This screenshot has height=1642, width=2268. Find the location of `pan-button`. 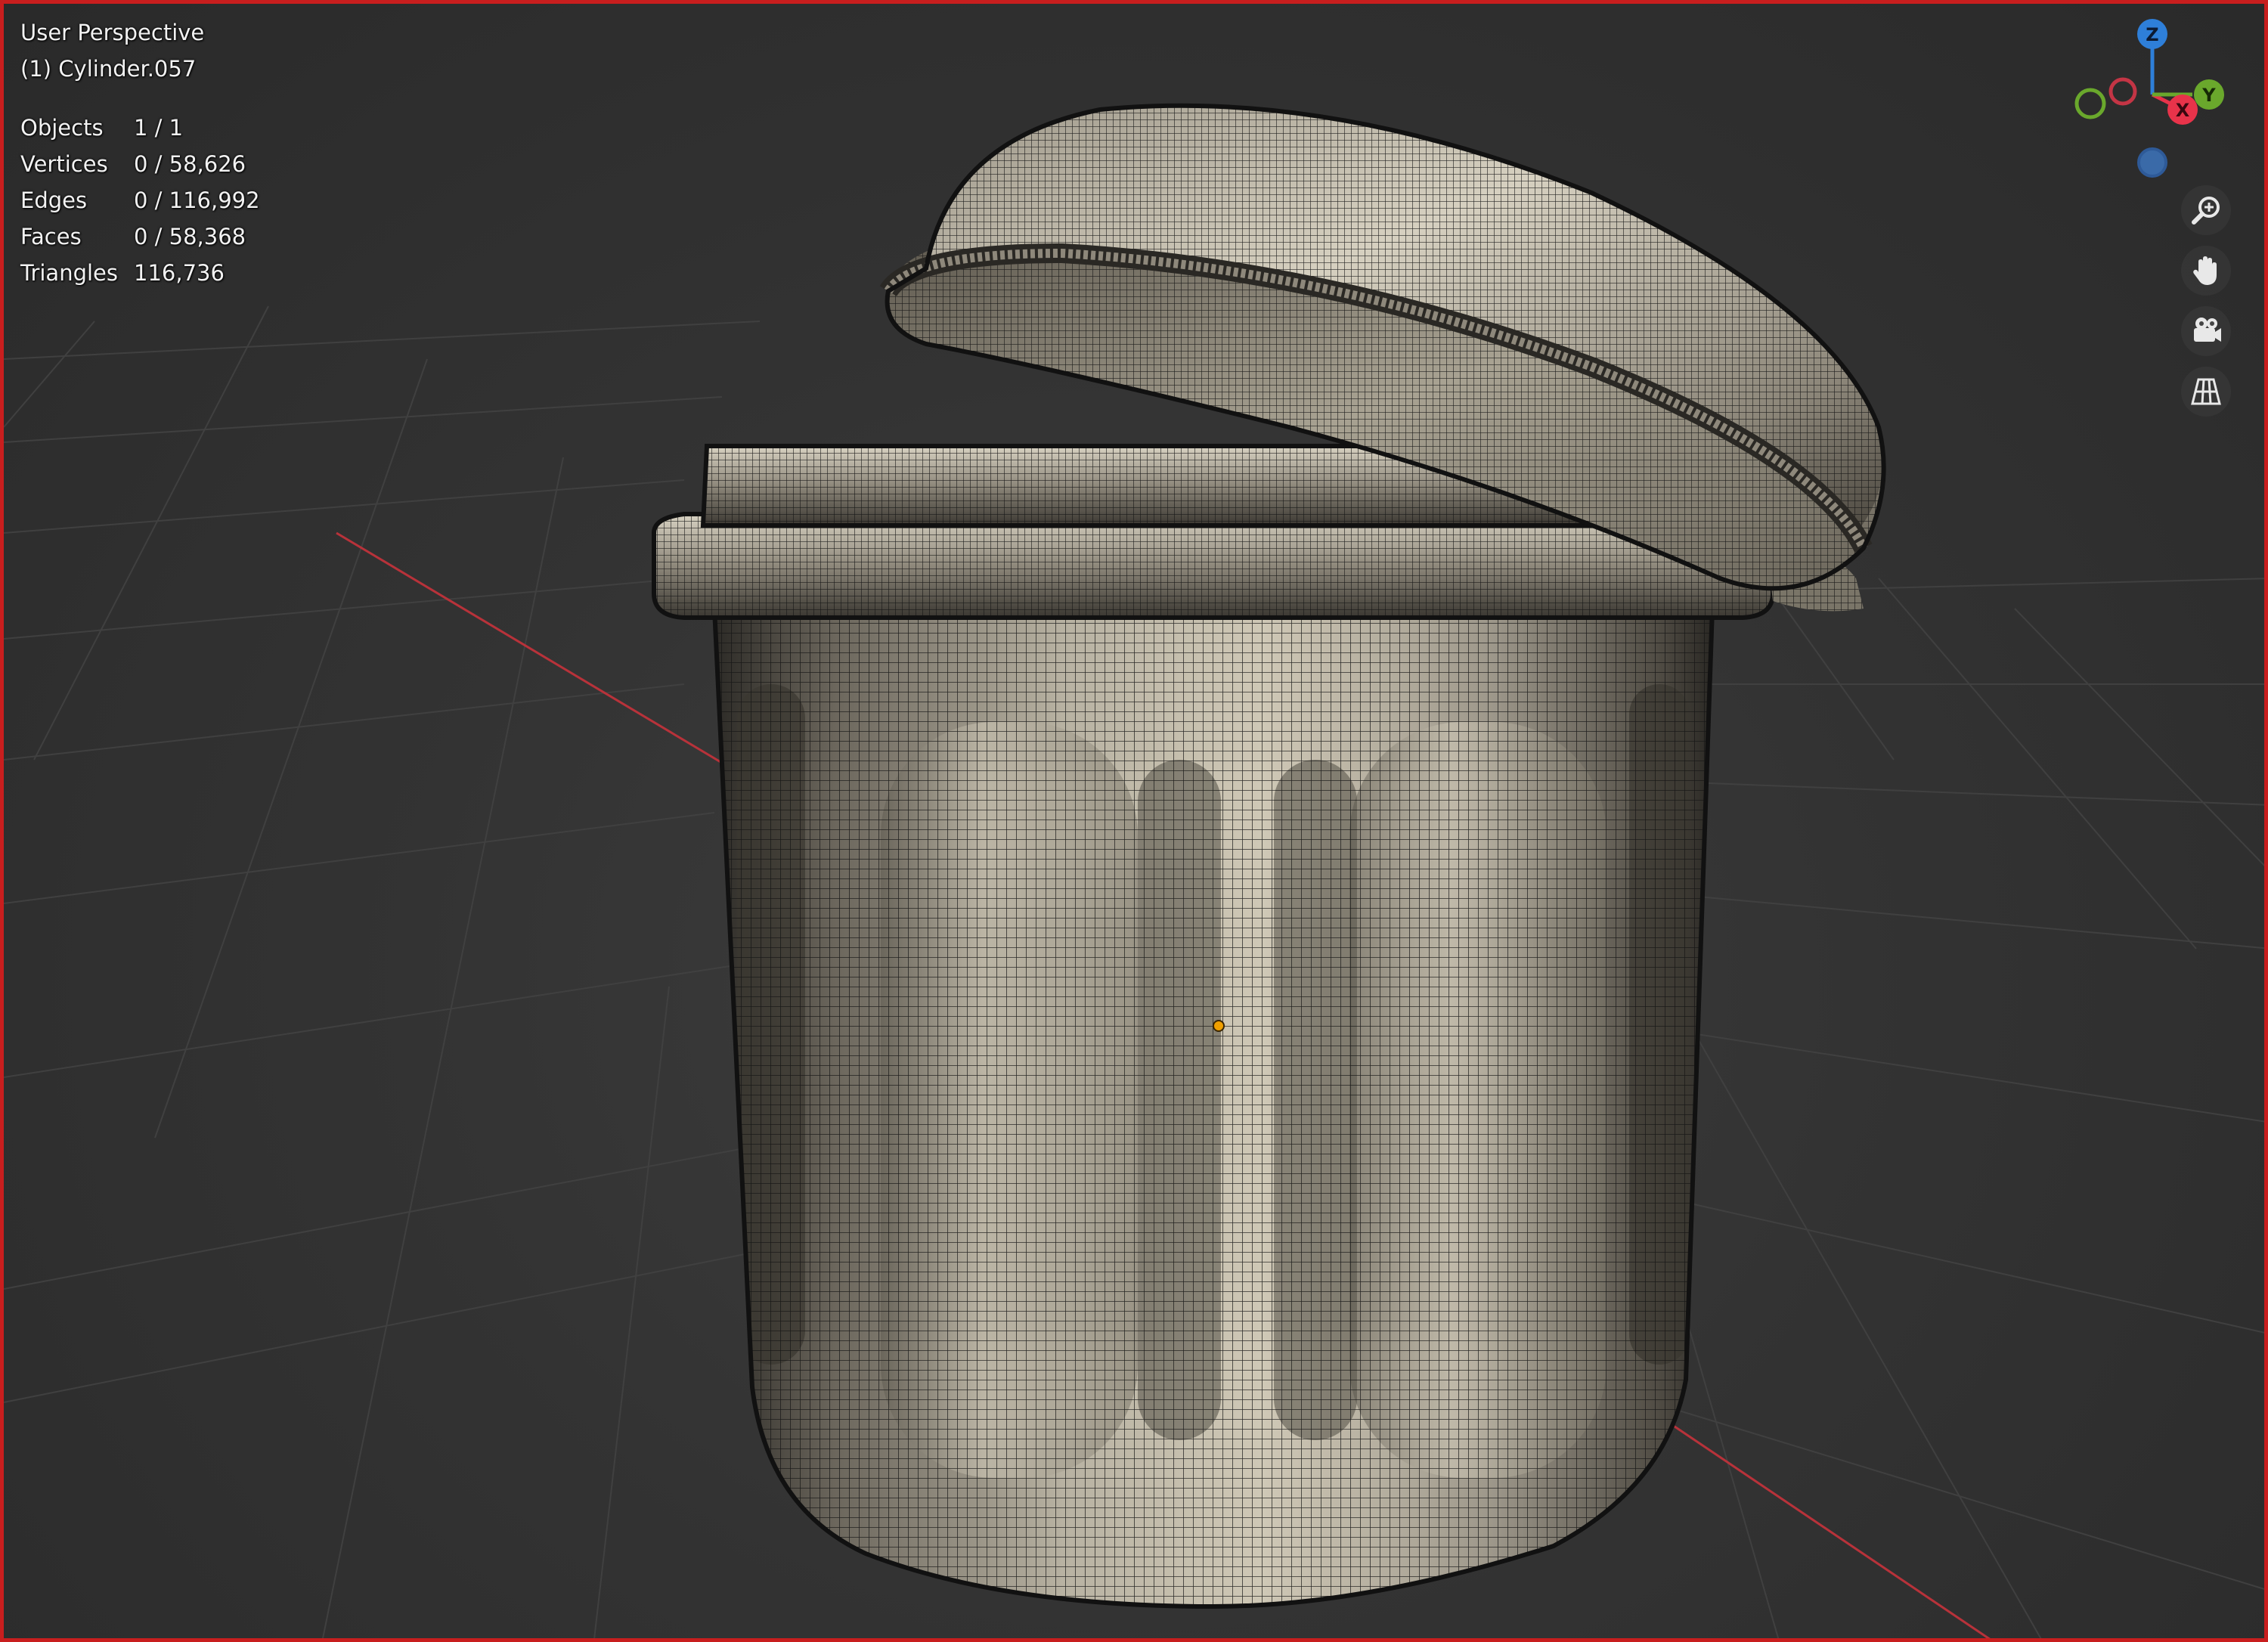

pan-button is located at coordinates (2206, 271).